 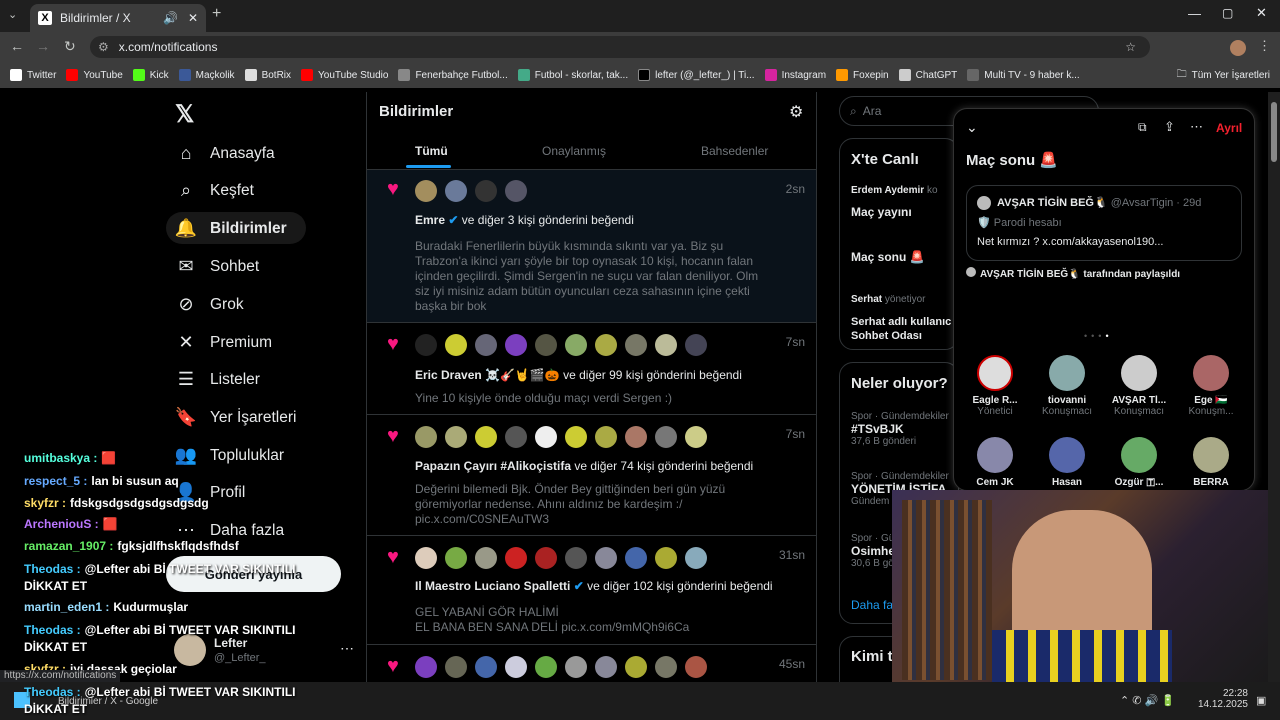 What do you see at coordinates (224, 153) in the screenshot?
I see `nav-home: ⌂ Anasayfa` at bounding box center [224, 153].